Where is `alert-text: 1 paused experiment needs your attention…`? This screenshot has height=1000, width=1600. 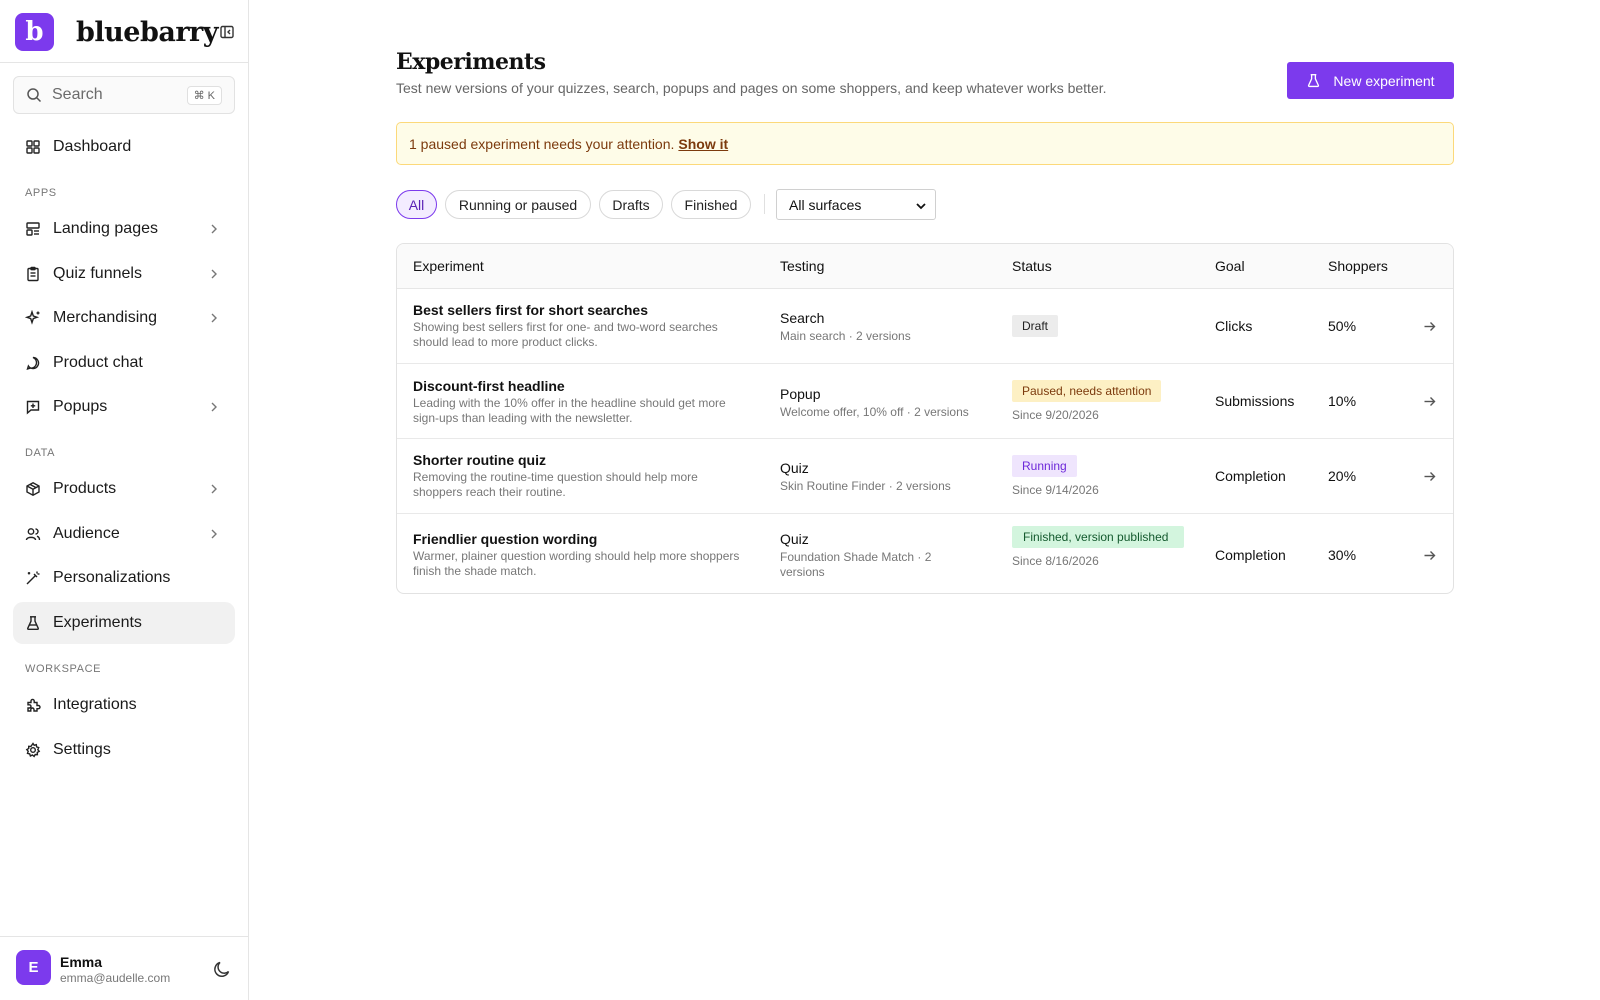
alert-text: 1 paused experiment needs your attention… is located at coordinates (542, 143).